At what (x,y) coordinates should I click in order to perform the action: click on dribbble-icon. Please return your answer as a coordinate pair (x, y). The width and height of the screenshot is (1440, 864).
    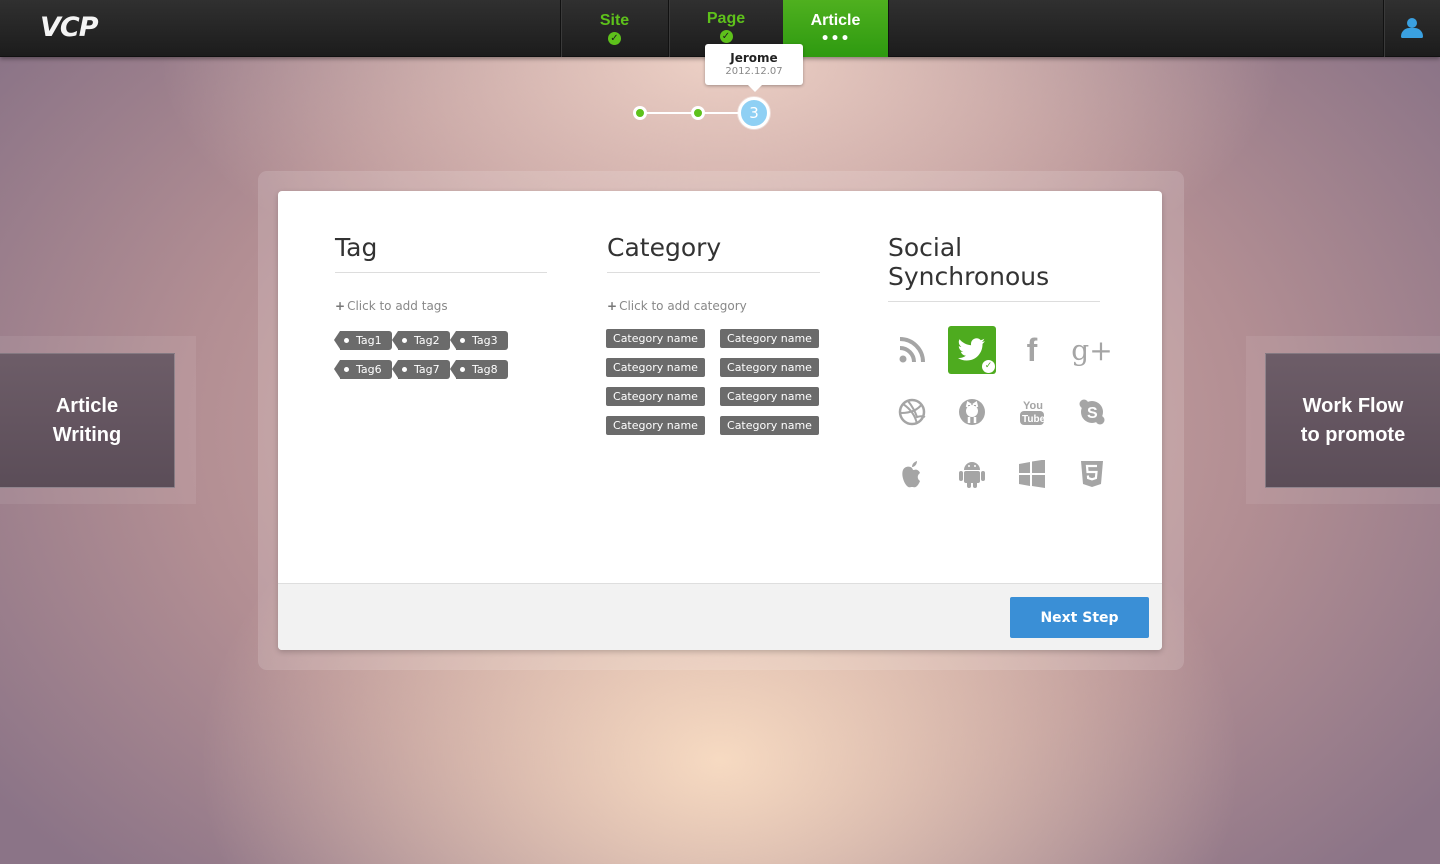
    Looking at the image, I should click on (912, 412).